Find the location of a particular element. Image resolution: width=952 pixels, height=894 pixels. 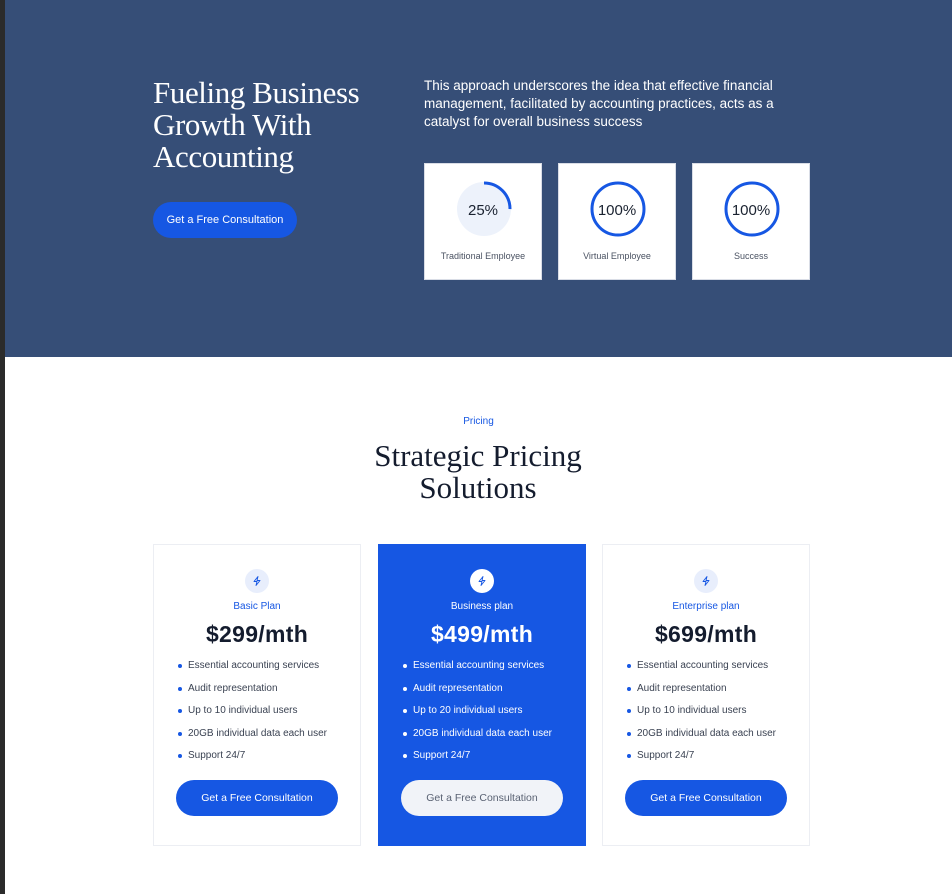

stat-card-virtual-employee: 100% Virtual Employee is located at coordinates (617, 221).